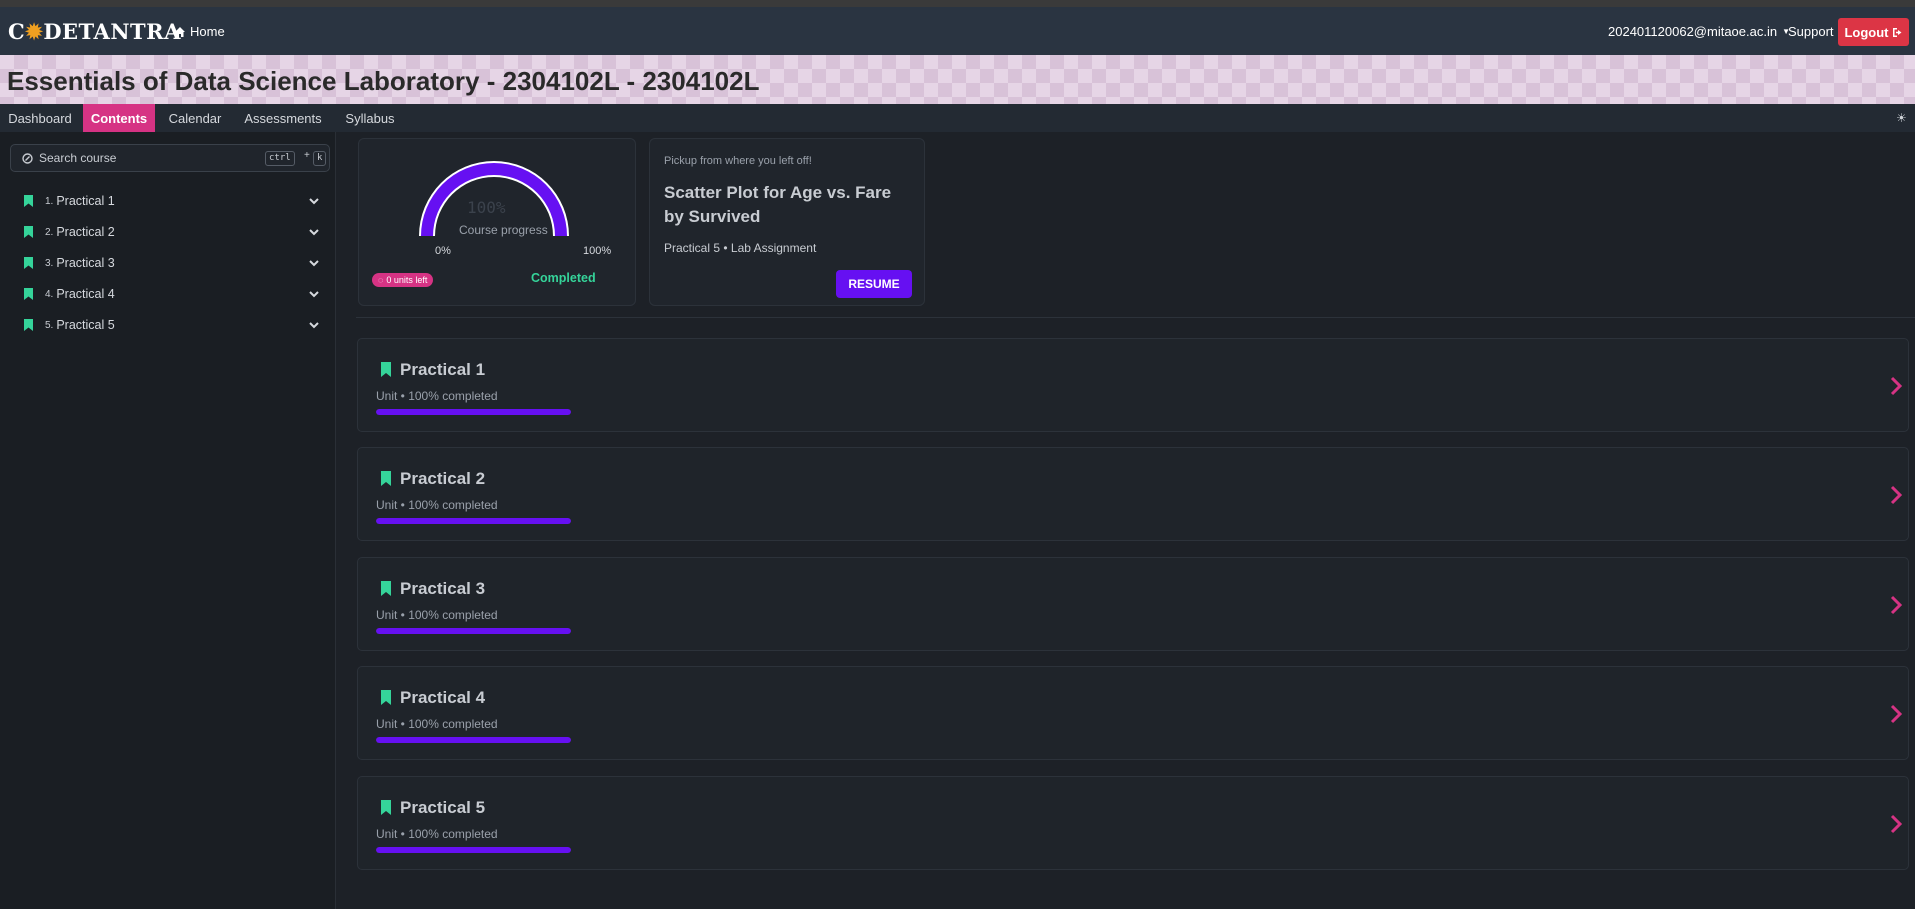  I want to click on user-menu-dropdown: 202401120062@mitaoe.ac.in ▼, so click(1699, 31).